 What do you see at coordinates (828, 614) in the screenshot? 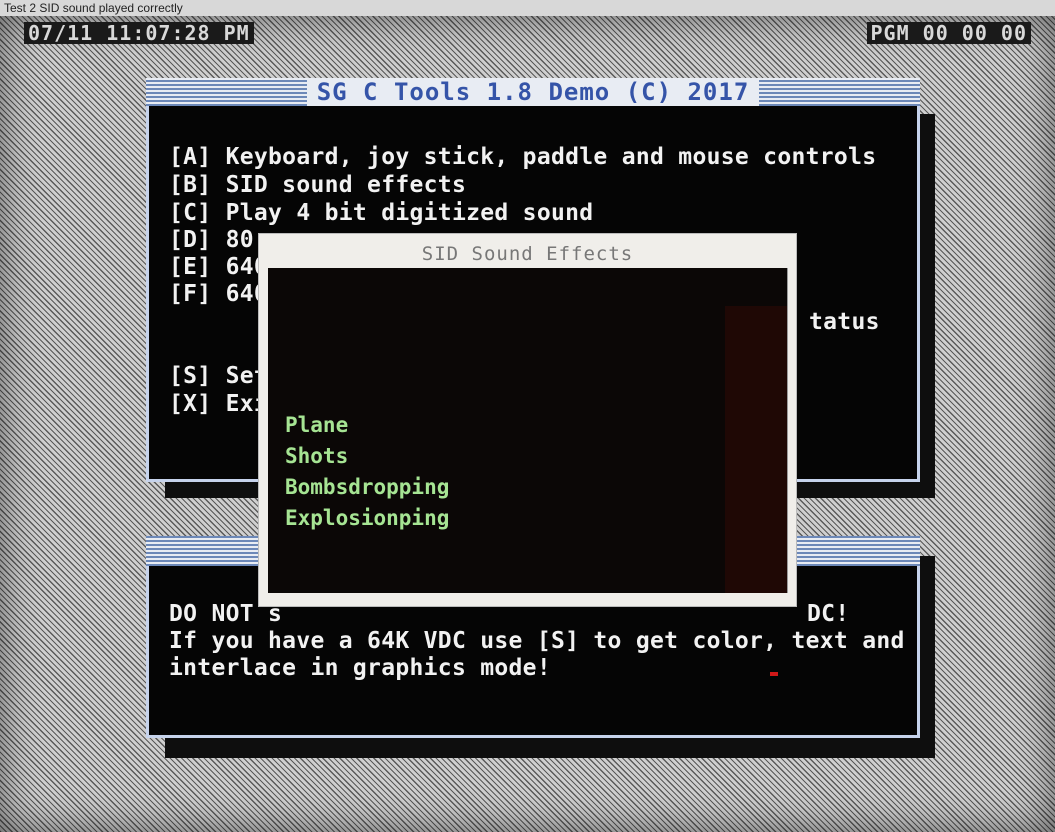
I see `message-line-1-right: DC!` at bounding box center [828, 614].